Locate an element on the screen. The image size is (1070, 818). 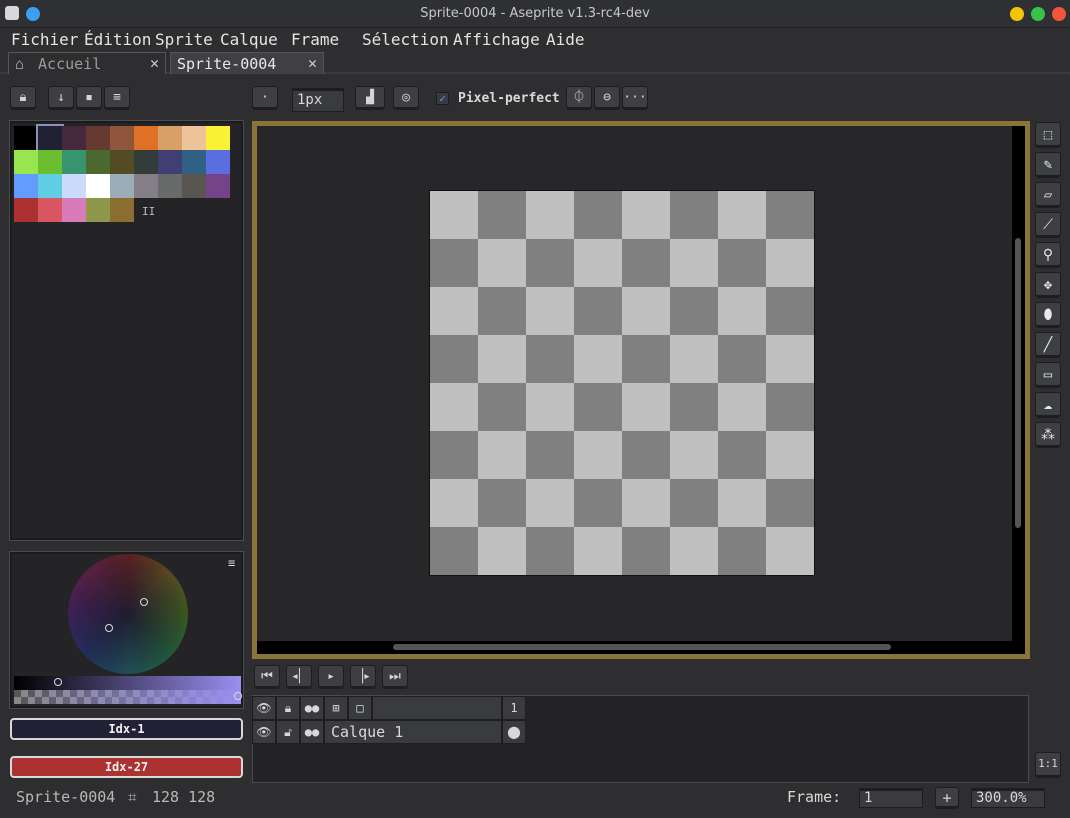
menu-fichier: Fichier is located at coordinates (44, 39).